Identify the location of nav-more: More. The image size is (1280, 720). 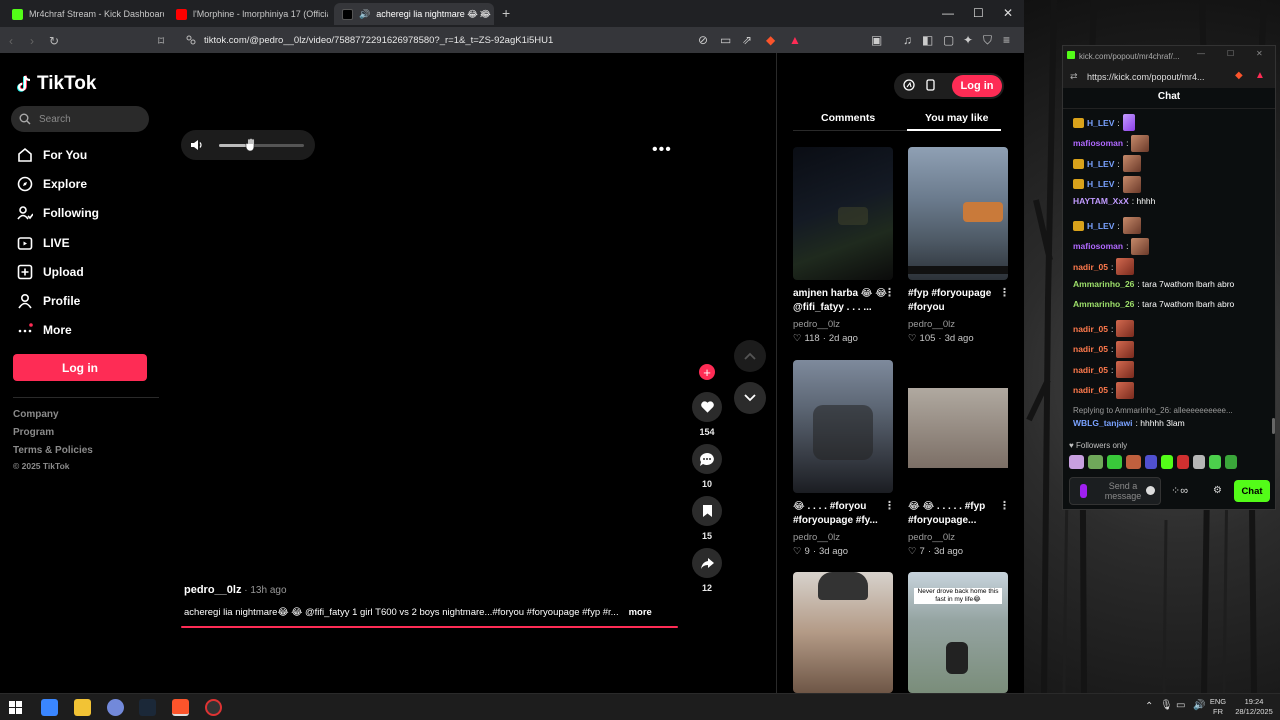
(44, 329).